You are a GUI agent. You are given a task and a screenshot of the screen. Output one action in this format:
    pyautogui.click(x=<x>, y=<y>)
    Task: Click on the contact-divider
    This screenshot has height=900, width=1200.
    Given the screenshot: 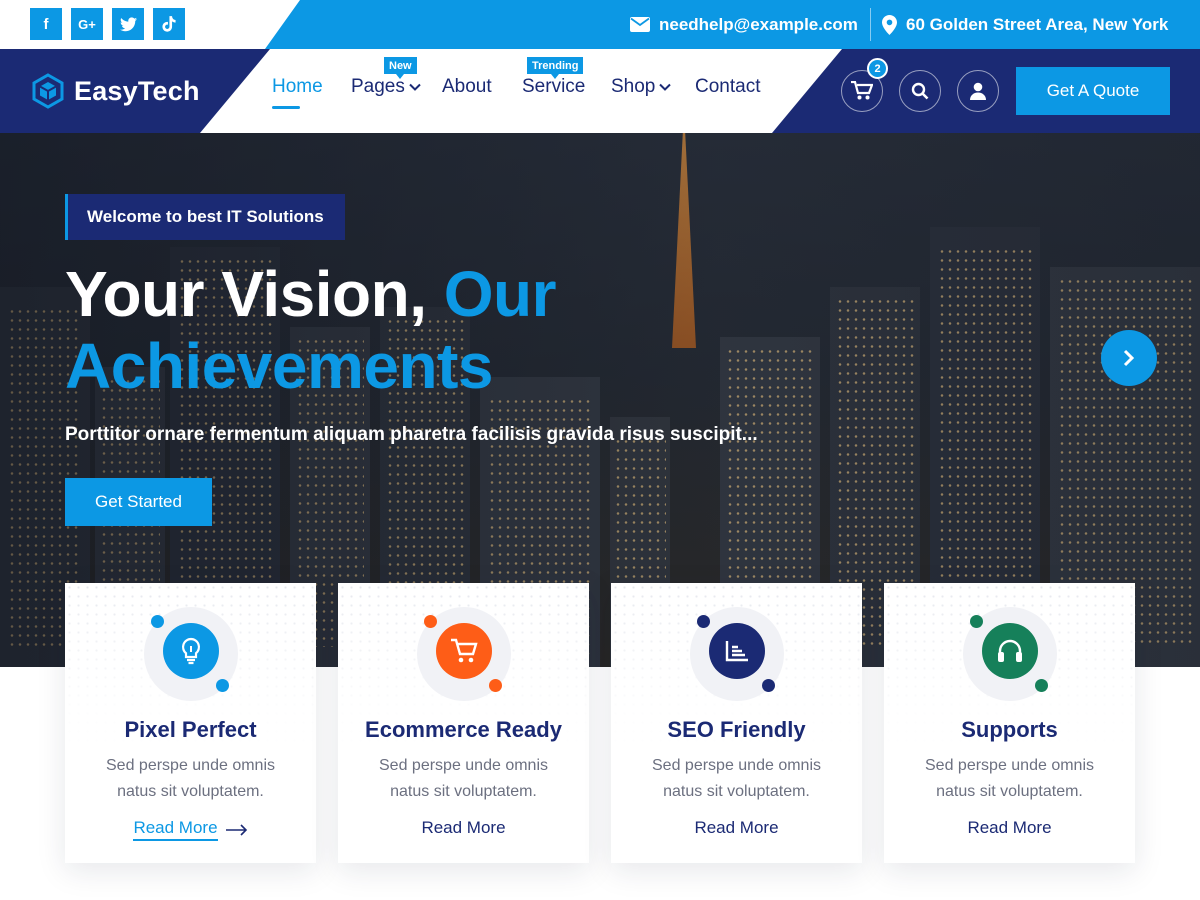 What is the action you would take?
    pyautogui.click(x=870, y=24)
    